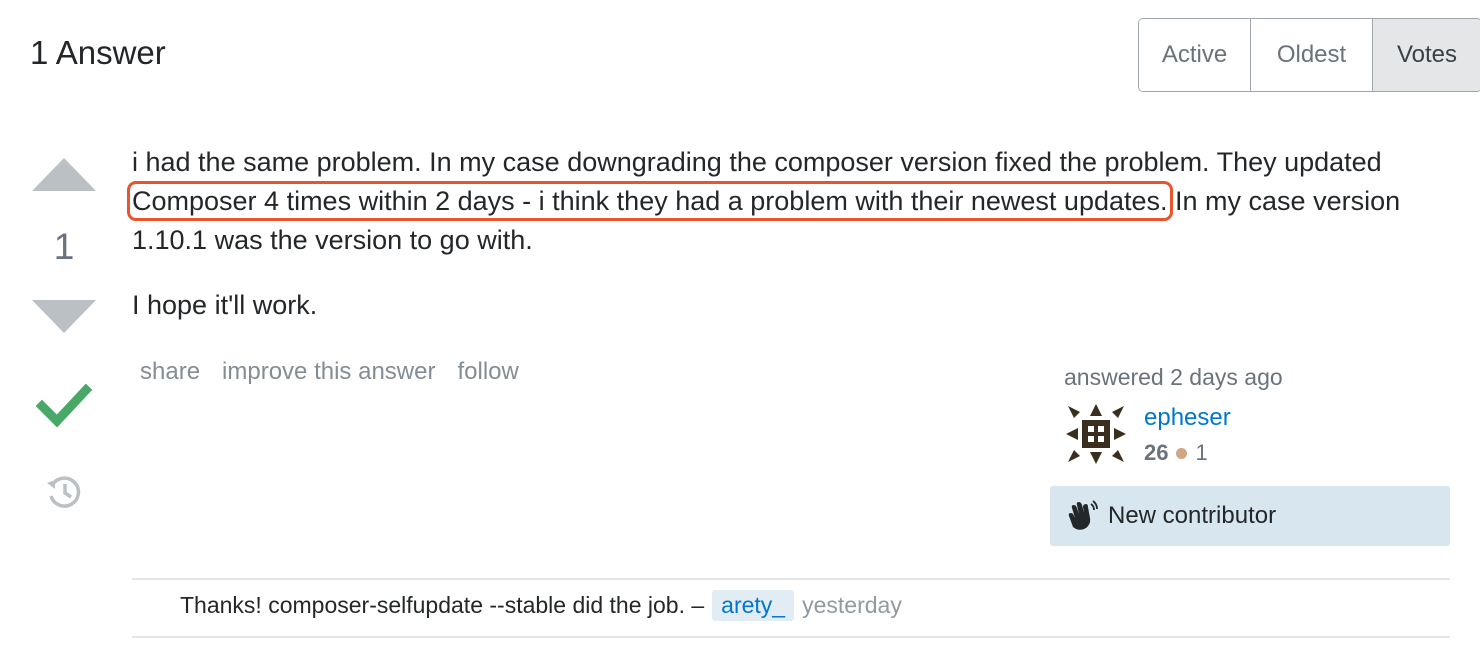 This screenshot has width=1480, height=650. I want to click on sort-oldest-button: Oldest, so click(1312, 55).